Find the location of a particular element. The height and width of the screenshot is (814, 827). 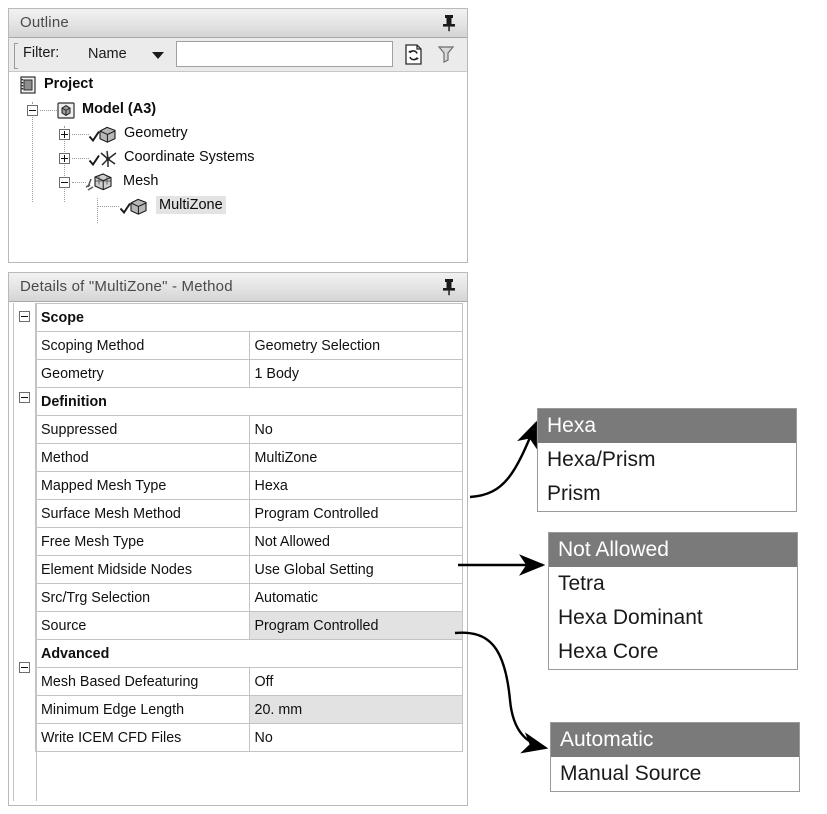

connector-mapped-mesh-type is located at coordinates (503, 459).